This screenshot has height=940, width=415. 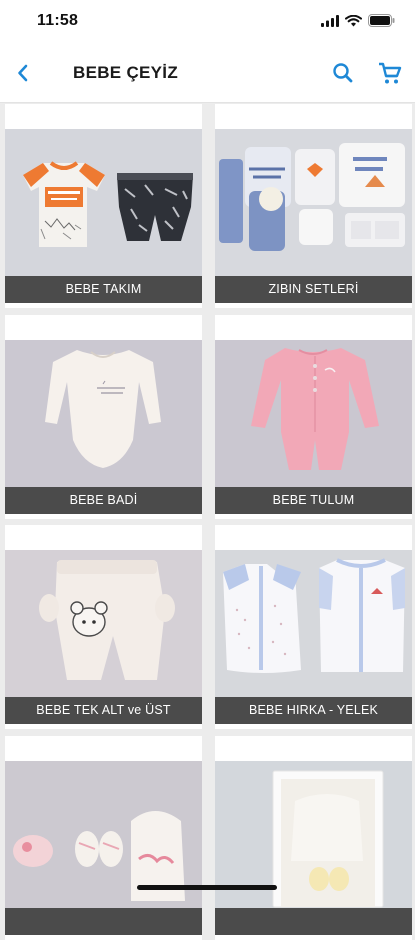 What do you see at coordinates (207, 887) in the screenshot?
I see `home-indicator` at bounding box center [207, 887].